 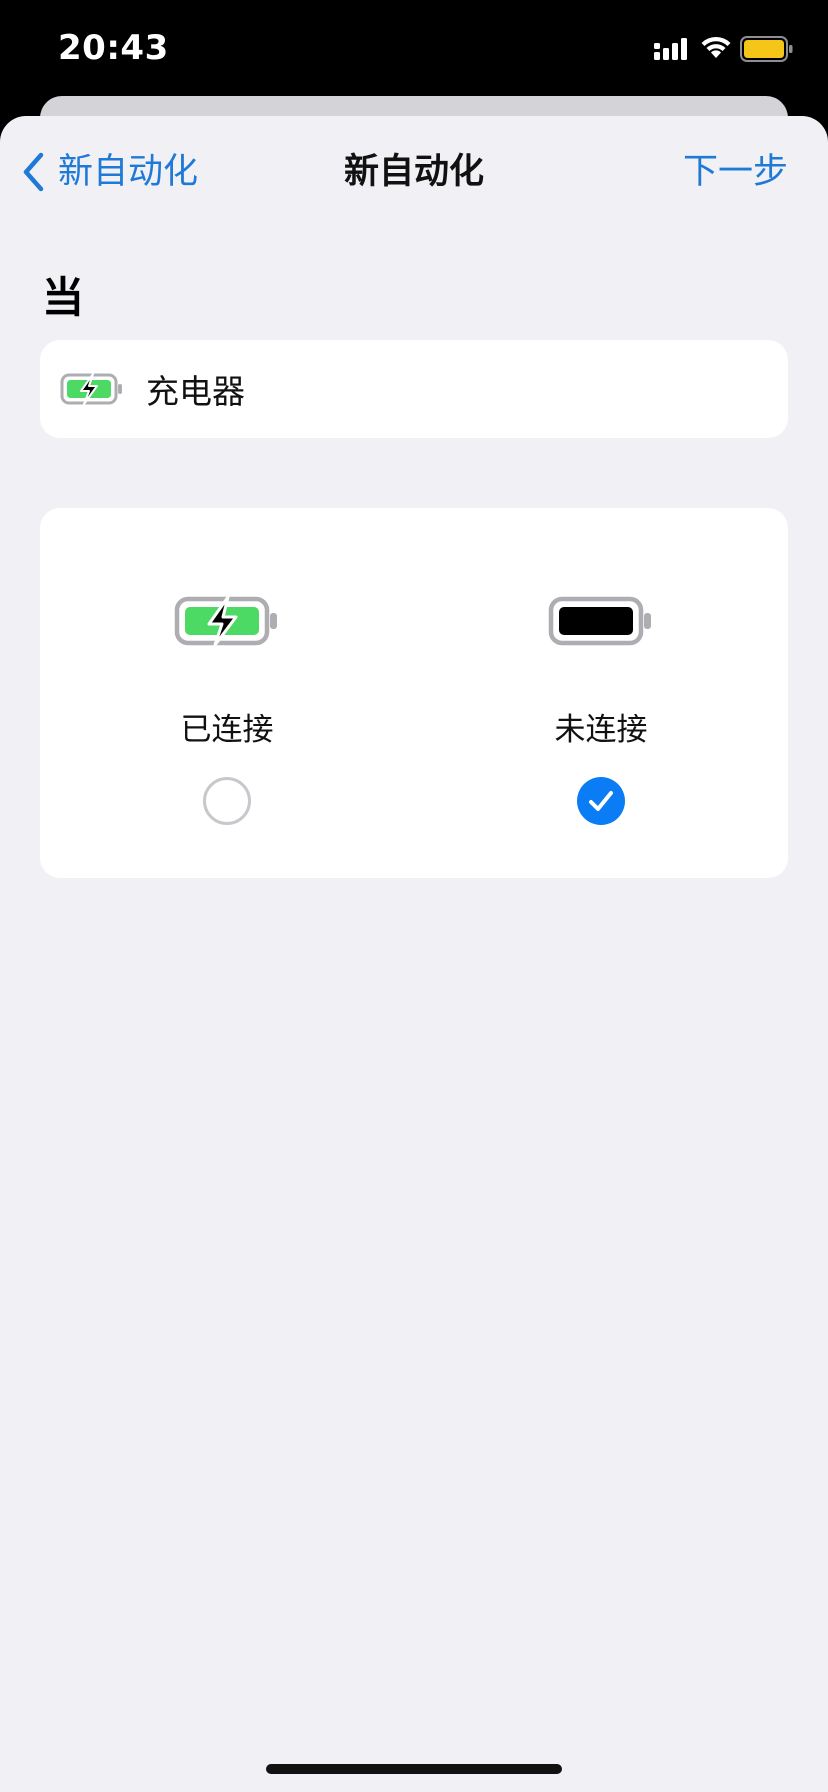 I want to click on radio-unselected, so click(x=227, y=801).